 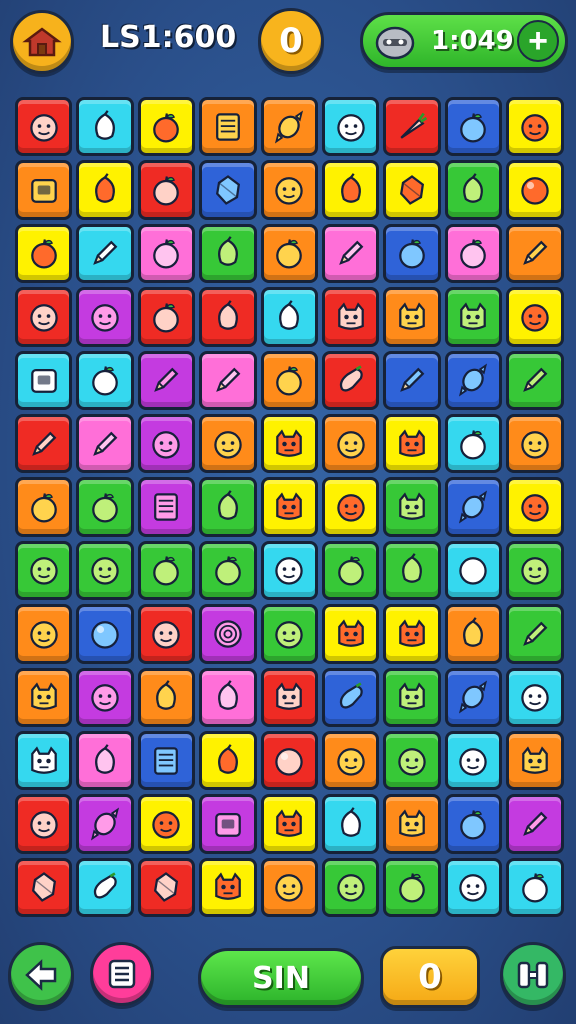 I want to click on shield-button: 0, so click(x=291, y=41).